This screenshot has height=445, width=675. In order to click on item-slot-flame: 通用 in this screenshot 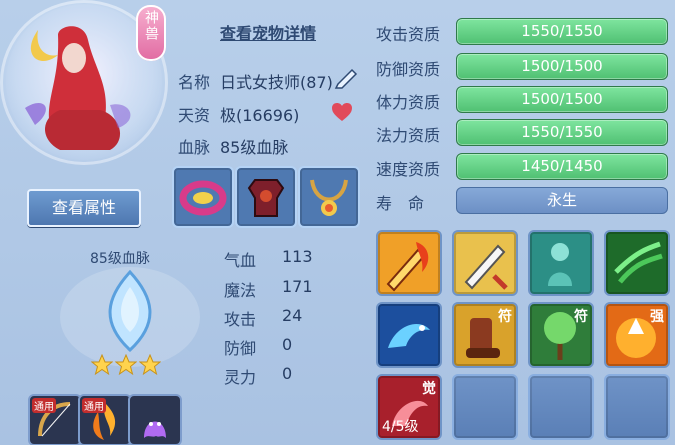, I will do `click(105, 419)`.